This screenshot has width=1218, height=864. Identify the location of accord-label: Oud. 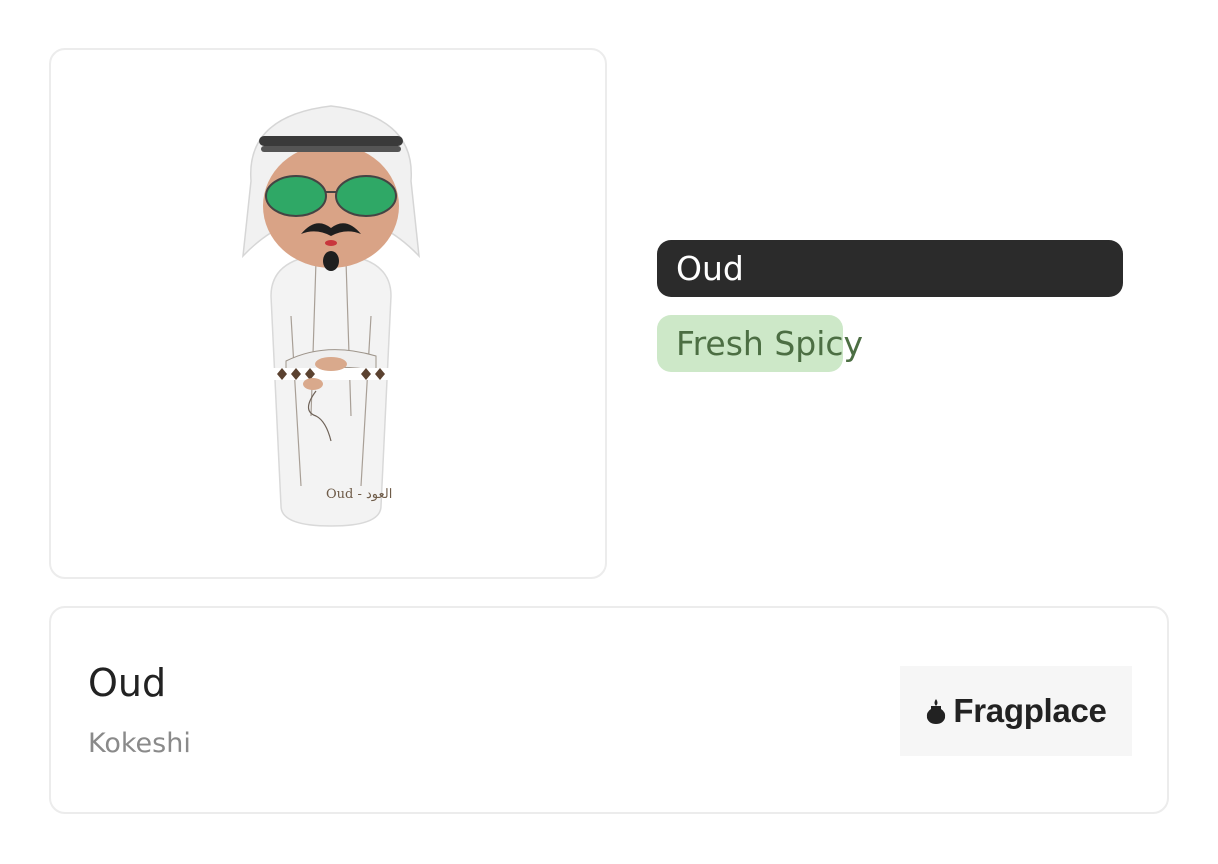
(710, 268).